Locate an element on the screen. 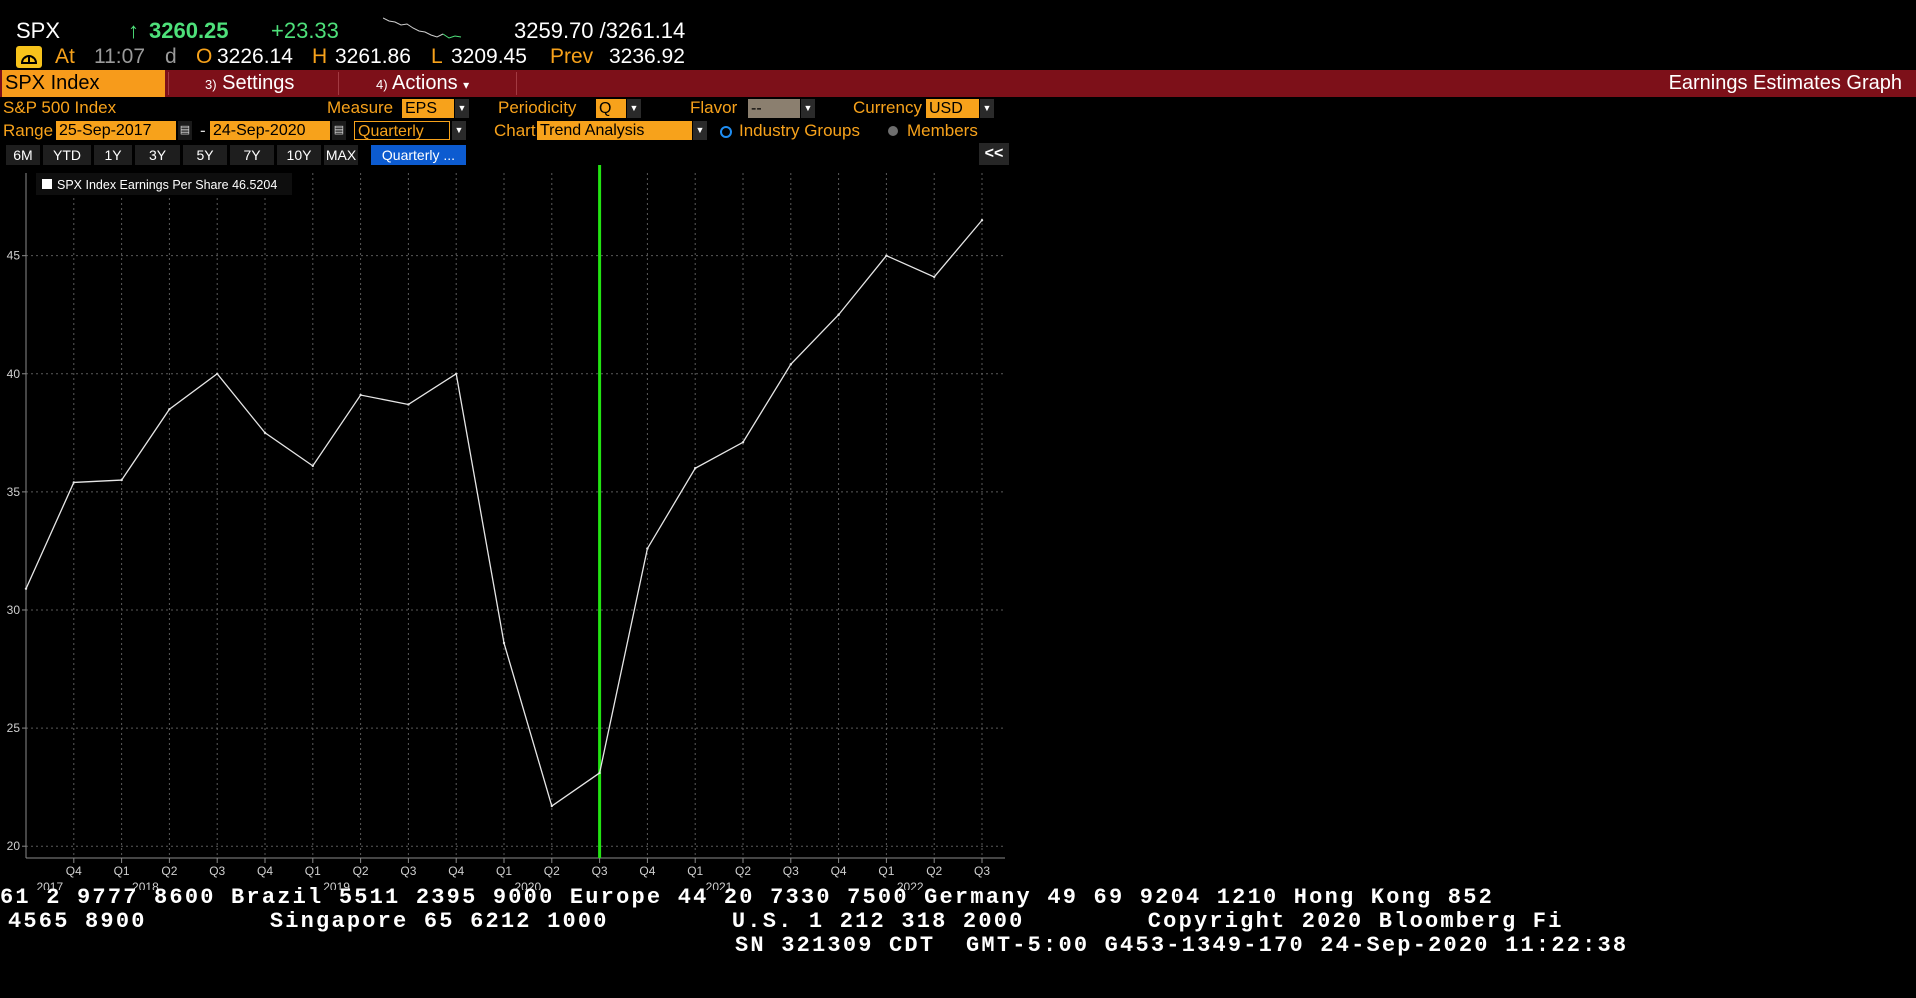  settings-menu: 3) Settings is located at coordinates (249, 83).